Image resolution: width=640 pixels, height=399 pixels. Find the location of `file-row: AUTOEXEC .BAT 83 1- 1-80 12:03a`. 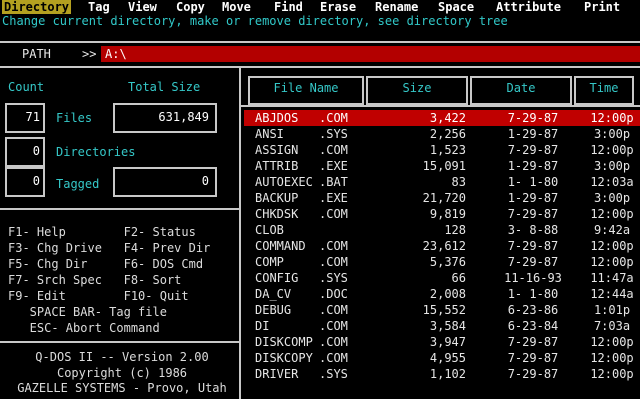

file-row: AUTOEXEC .BAT 83 1- 1-80 12:03a is located at coordinates (442, 182).